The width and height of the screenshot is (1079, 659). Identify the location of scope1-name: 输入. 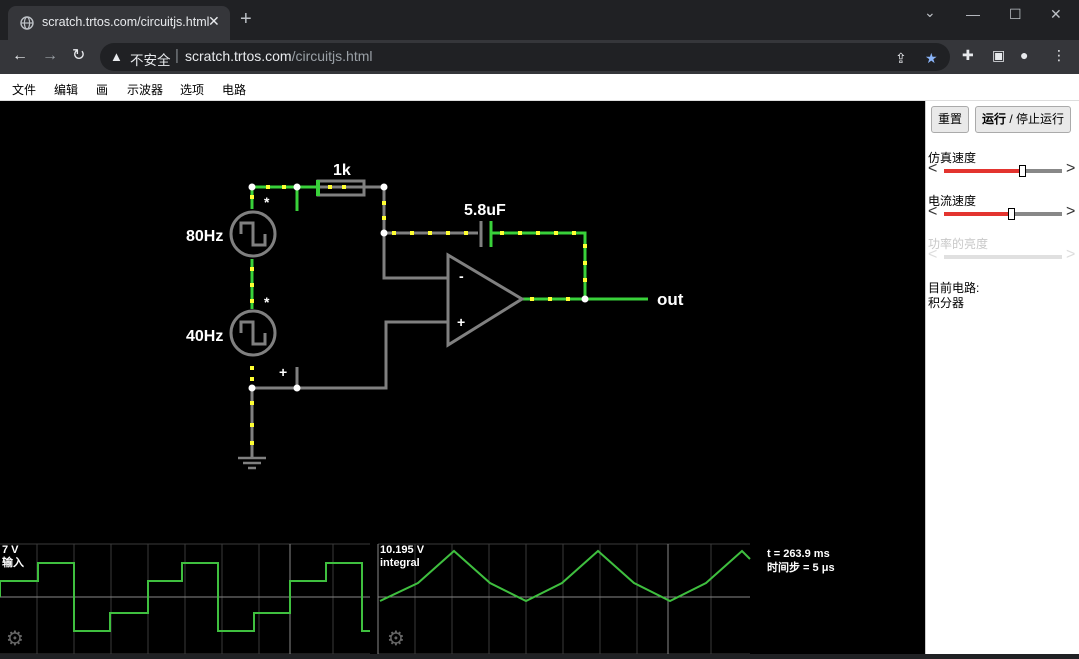
(13, 562).